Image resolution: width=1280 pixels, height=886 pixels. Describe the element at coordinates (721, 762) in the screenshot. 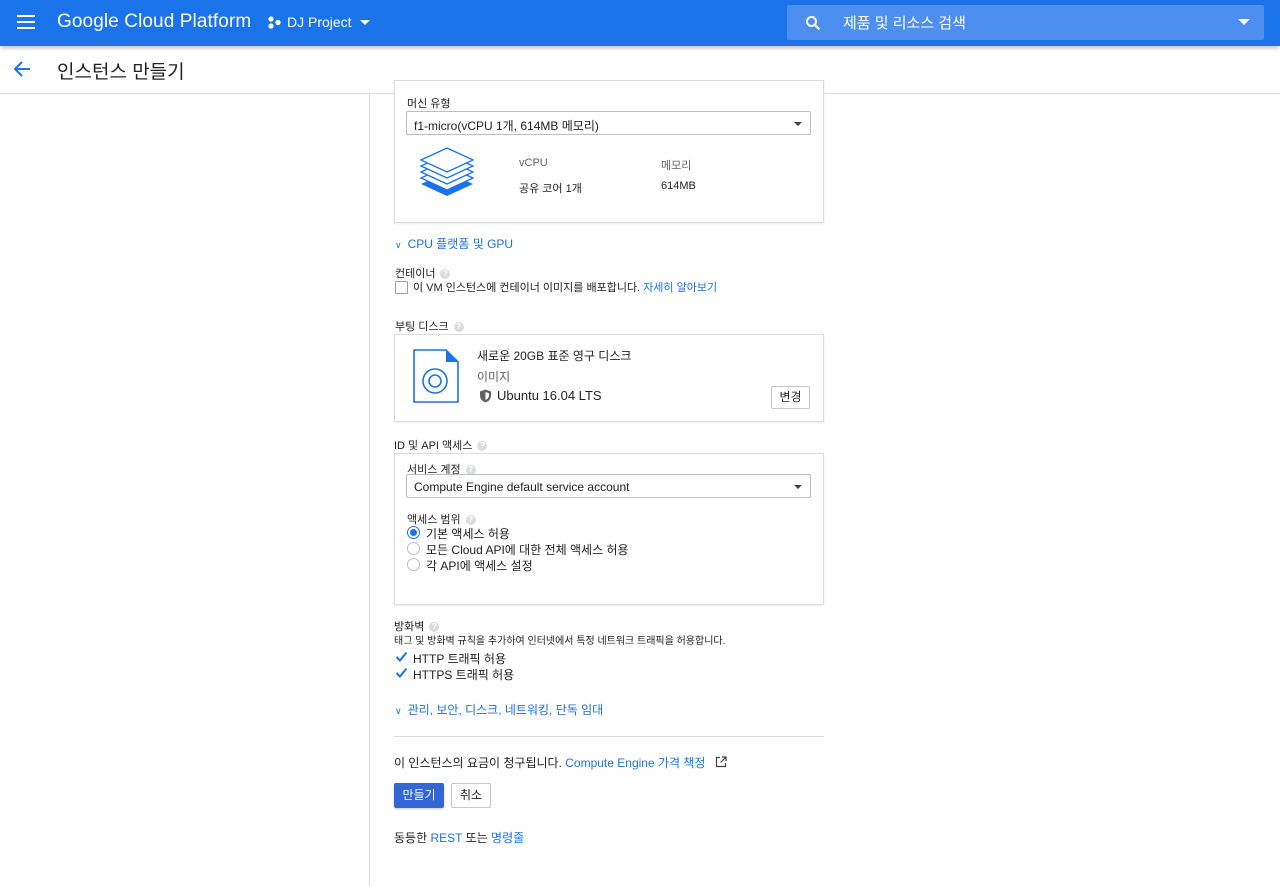

I see `open-in-new-icon` at that location.